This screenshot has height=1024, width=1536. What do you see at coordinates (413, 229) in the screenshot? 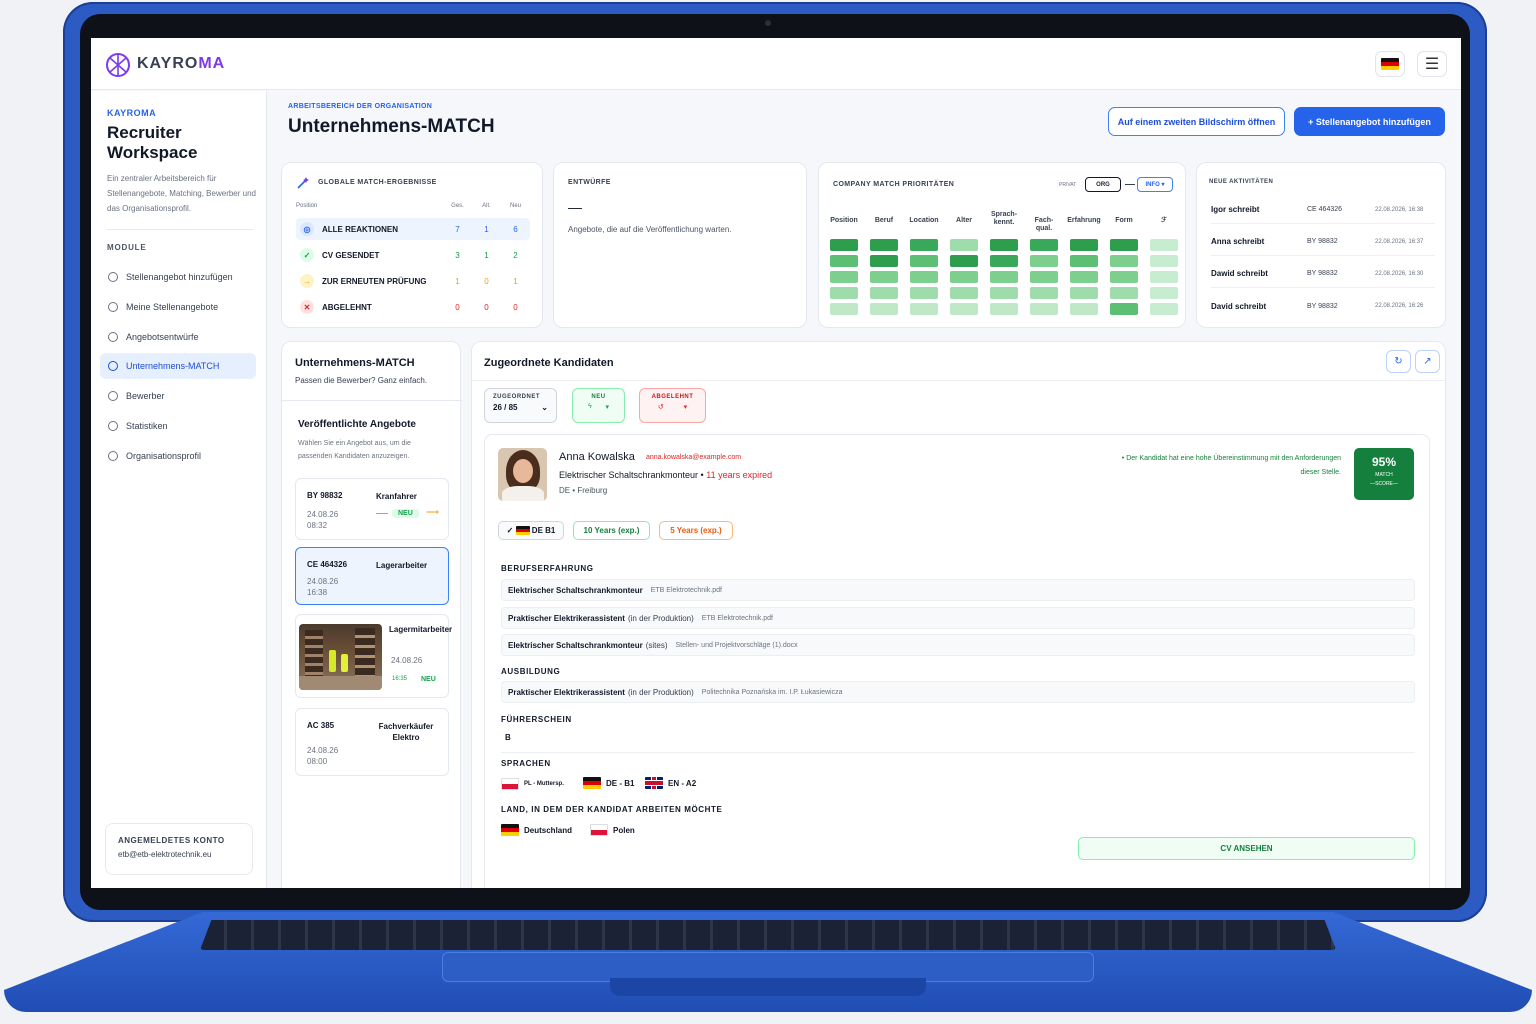
I see `match-row-all: ◎ ALLE REAKTIONEN 7 1 6` at bounding box center [413, 229].